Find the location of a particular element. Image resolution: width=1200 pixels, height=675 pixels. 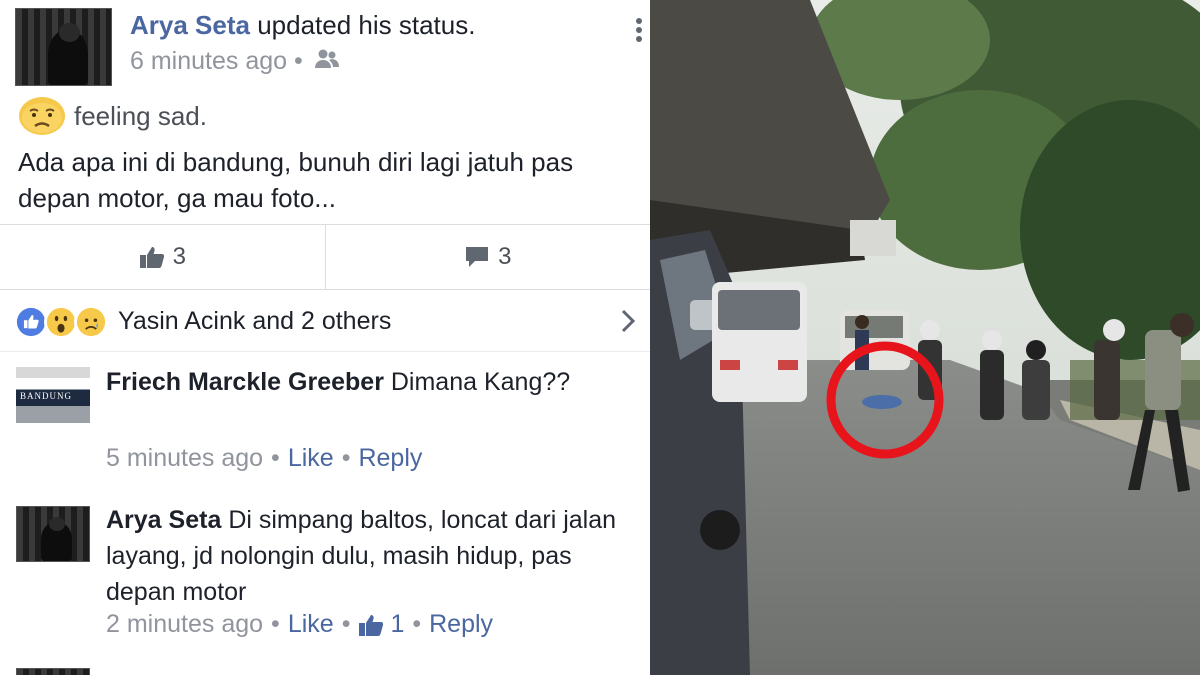

post-action-bar: 3 3 is located at coordinates (325, 257).